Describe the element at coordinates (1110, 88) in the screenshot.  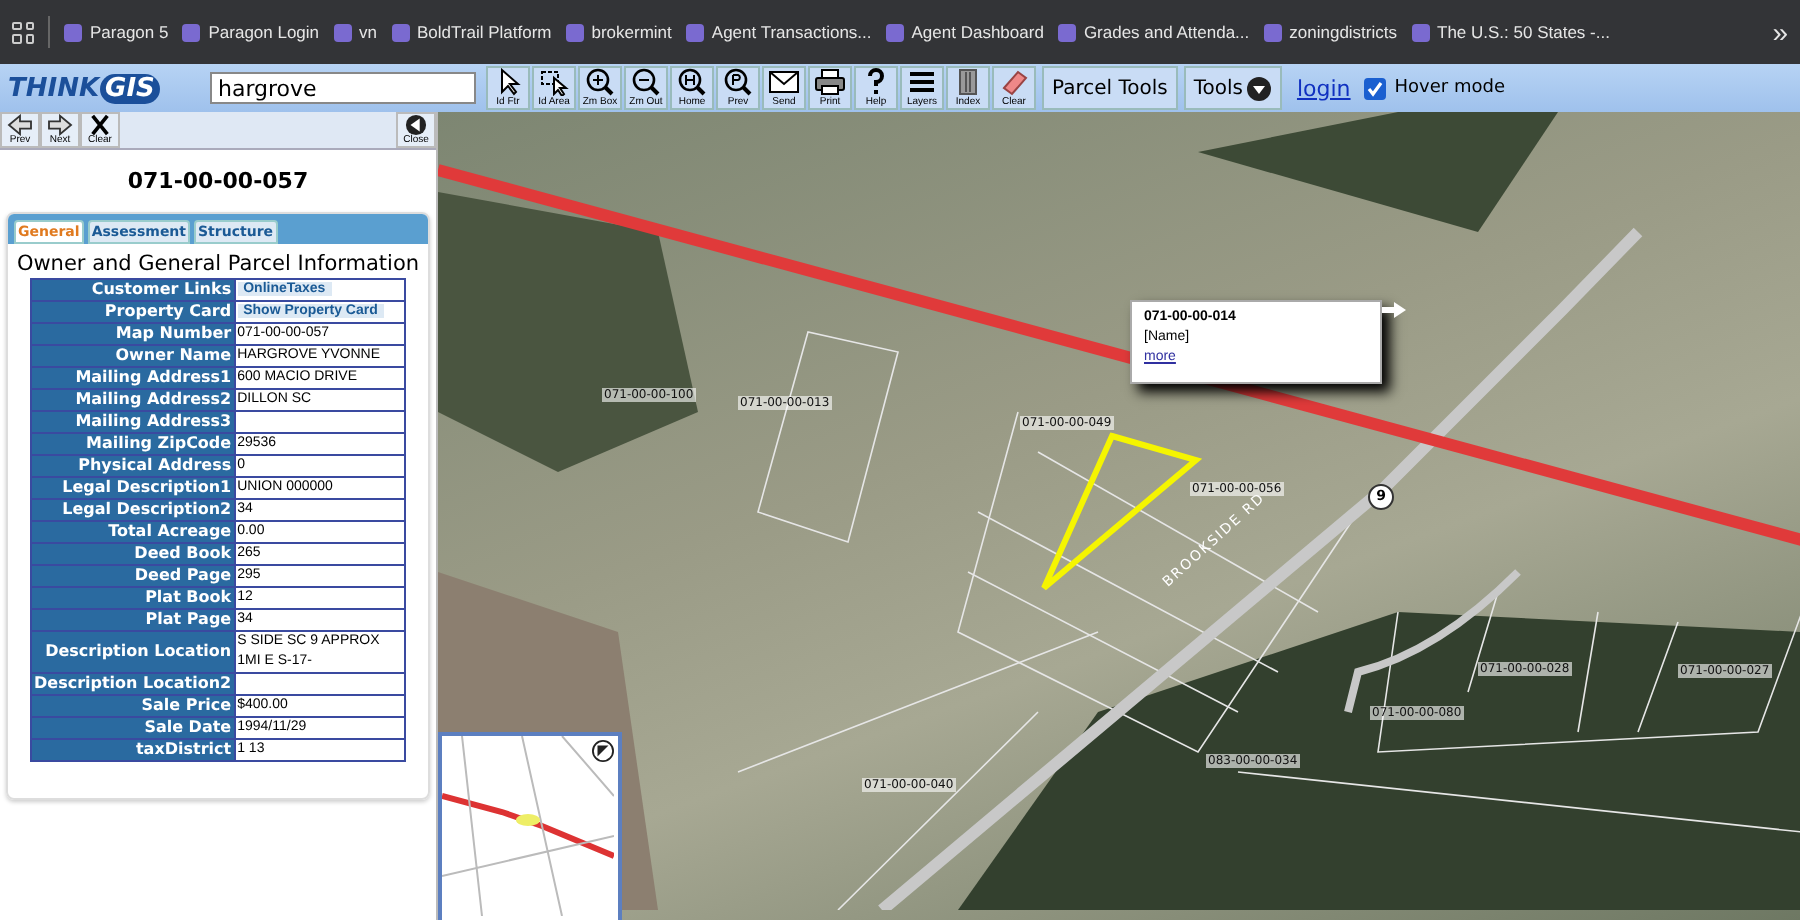
I see `parcel-tools-button: Parcel Tools` at that location.